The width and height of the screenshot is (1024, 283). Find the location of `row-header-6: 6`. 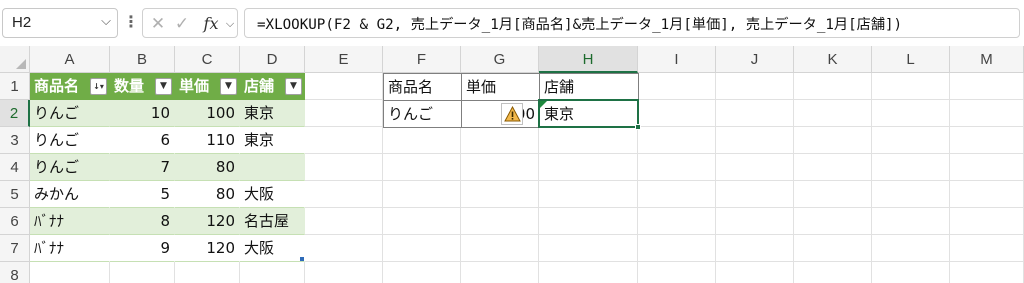

row-header-6: 6 is located at coordinates (15, 221).